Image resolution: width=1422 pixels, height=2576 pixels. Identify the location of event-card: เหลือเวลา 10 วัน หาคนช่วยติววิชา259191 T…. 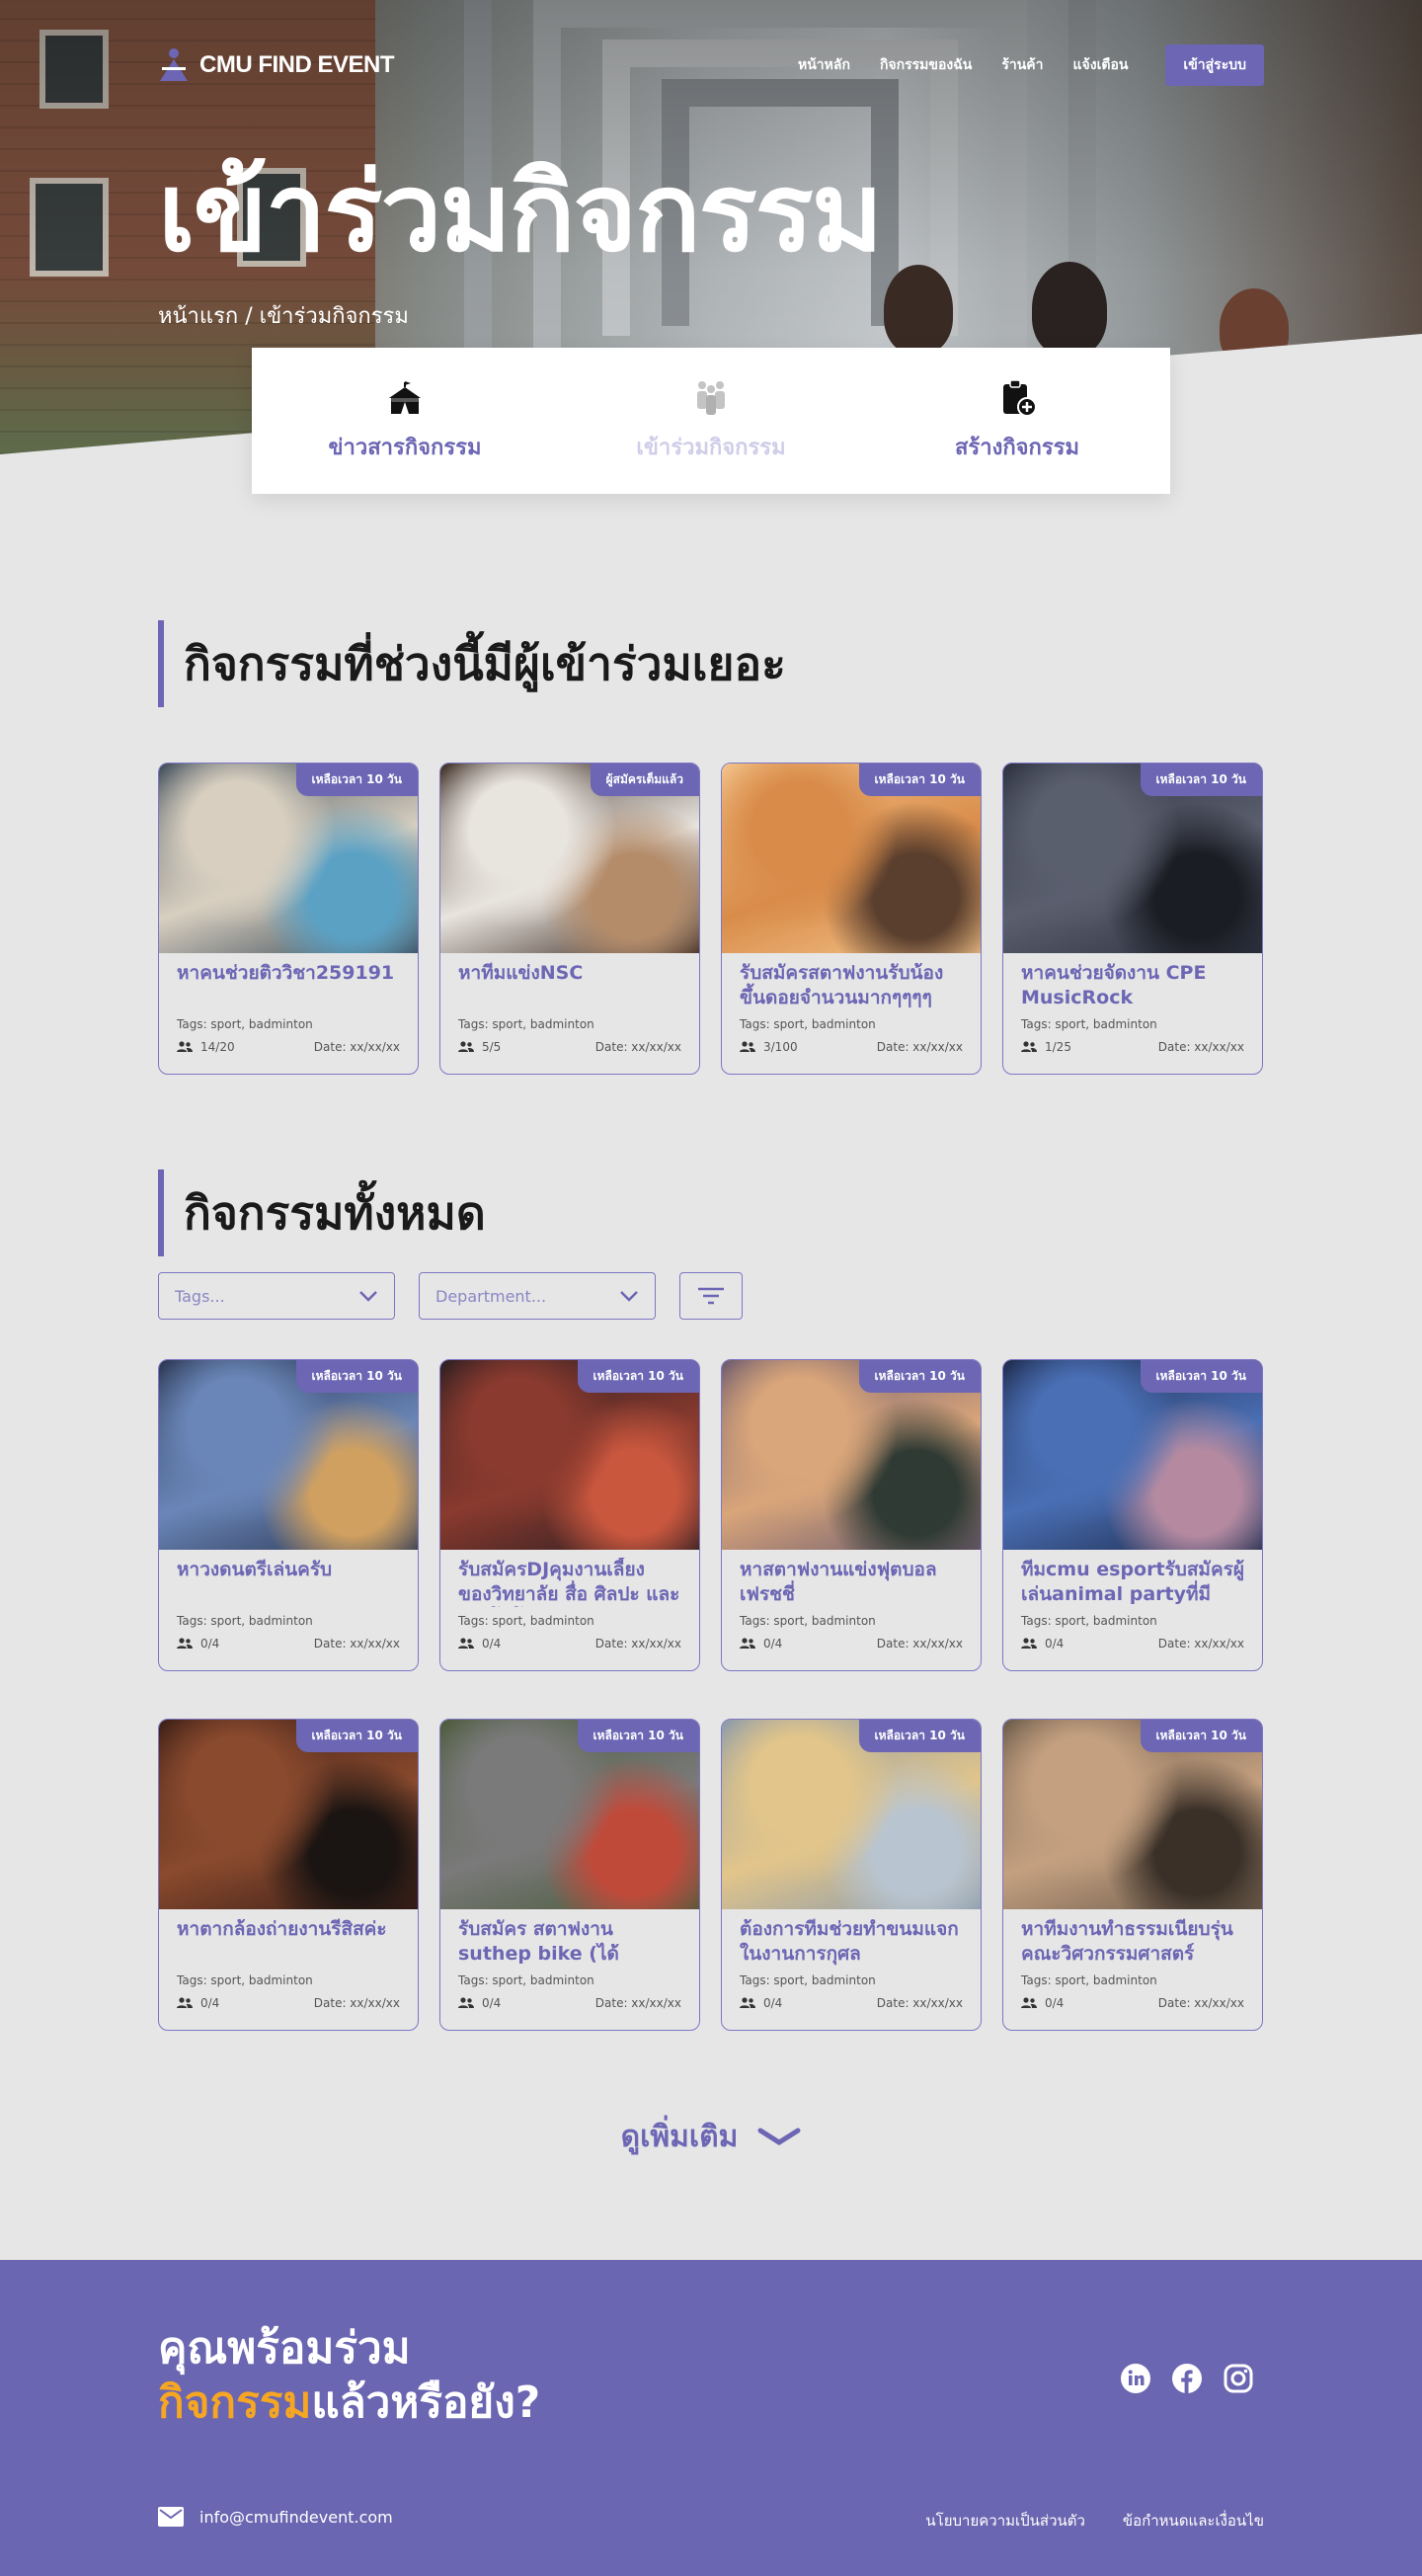
(288, 919).